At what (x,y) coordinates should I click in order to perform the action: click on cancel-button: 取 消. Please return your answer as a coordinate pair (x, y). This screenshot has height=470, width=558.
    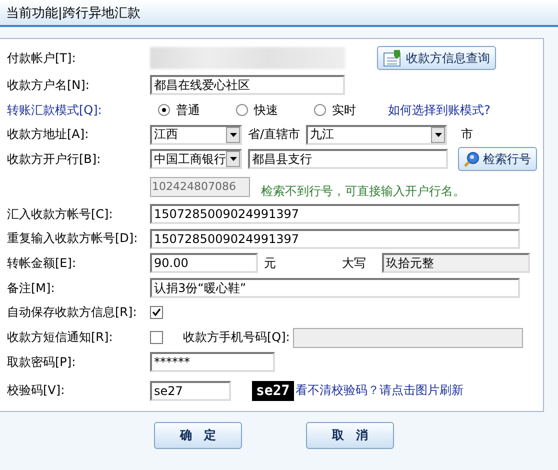
    Looking at the image, I should click on (350, 435).